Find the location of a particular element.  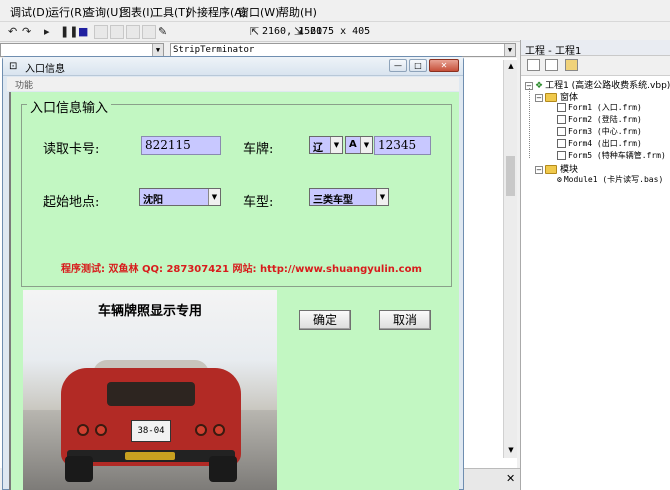

frame-title: 入口信息输入 is located at coordinates (69, 106).